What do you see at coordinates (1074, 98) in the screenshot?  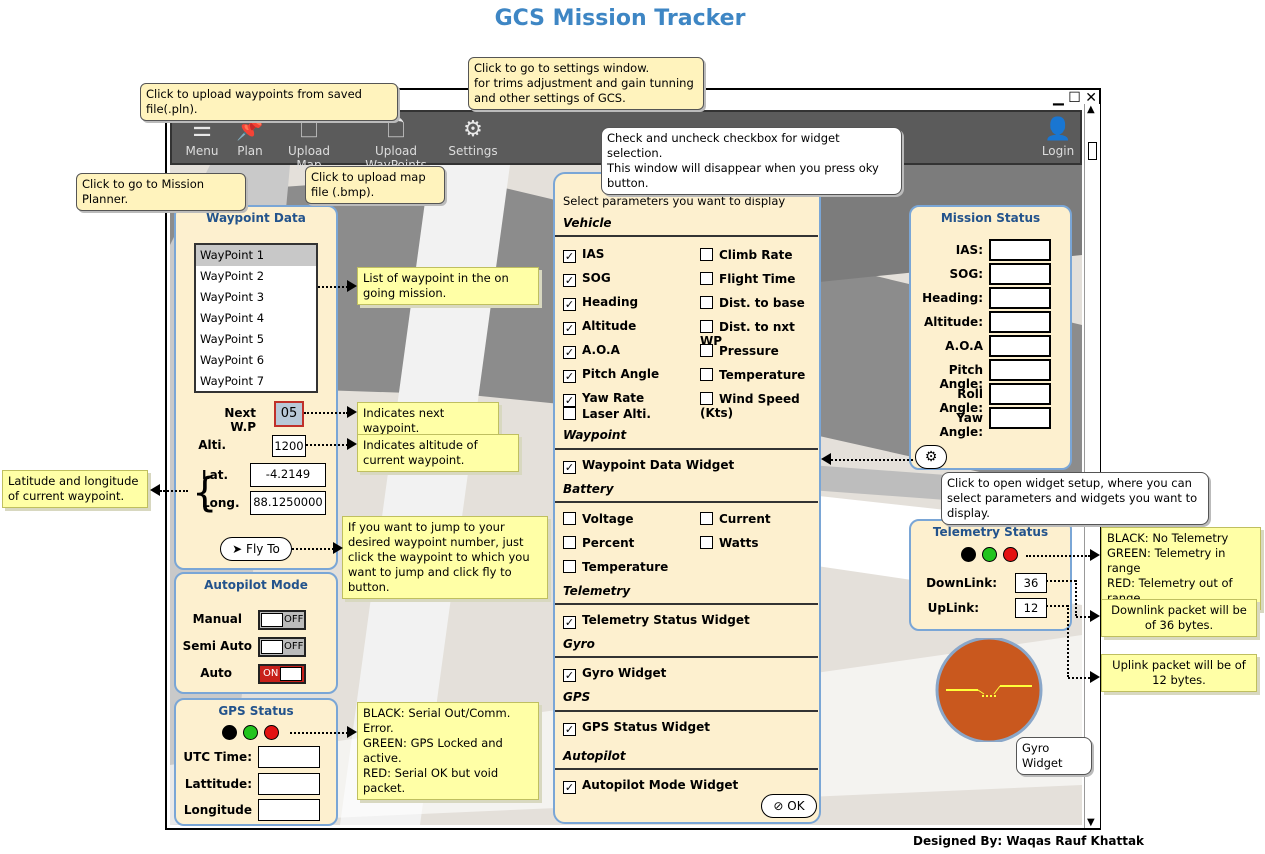 I see `maximize-icon: ☐` at bounding box center [1074, 98].